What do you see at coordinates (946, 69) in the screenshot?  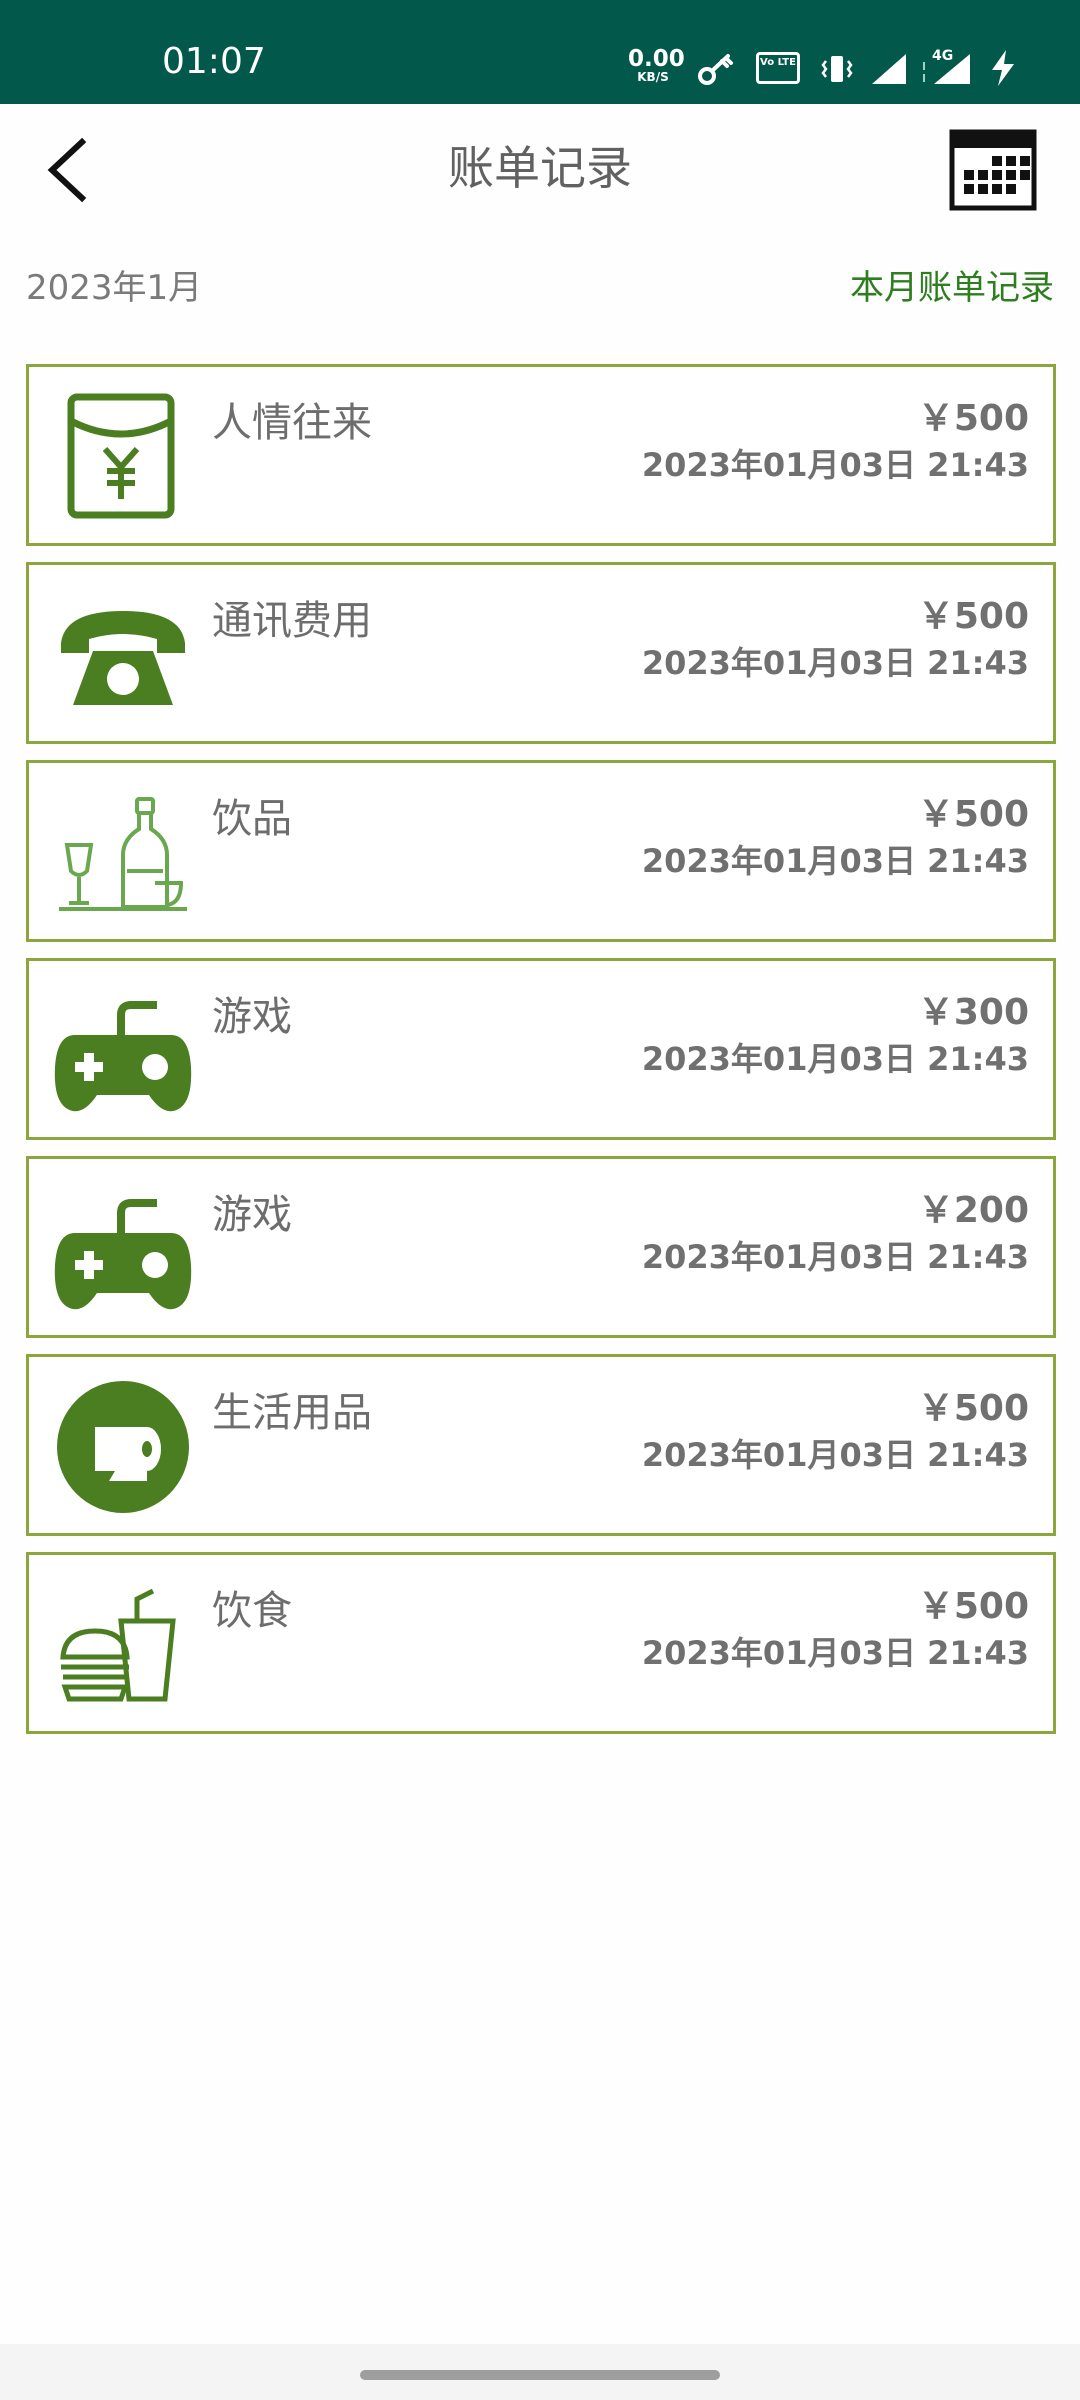 I see `signal-strength-4g-icon` at bounding box center [946, 69].